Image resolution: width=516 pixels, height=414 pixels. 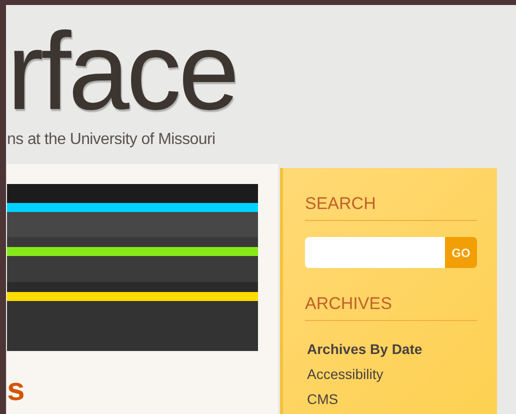 I want to click on site-title: rface, so click(x=122, y=68).